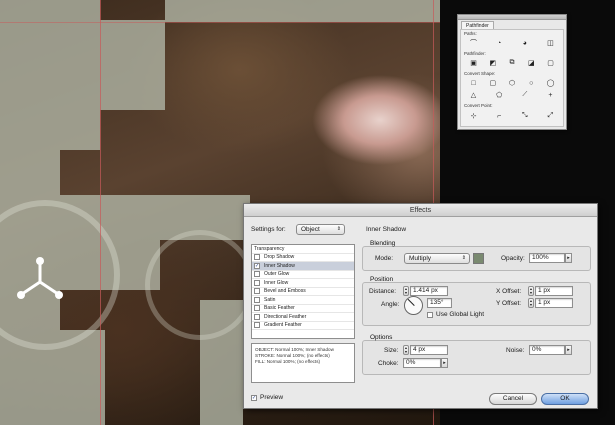 Image resolution: width=615 pixels, height=425 pixels. What do you see at coordinates (420, 258) in the screenshot?
I see `mode-value: Multiply` at bounding box center [420, 258].